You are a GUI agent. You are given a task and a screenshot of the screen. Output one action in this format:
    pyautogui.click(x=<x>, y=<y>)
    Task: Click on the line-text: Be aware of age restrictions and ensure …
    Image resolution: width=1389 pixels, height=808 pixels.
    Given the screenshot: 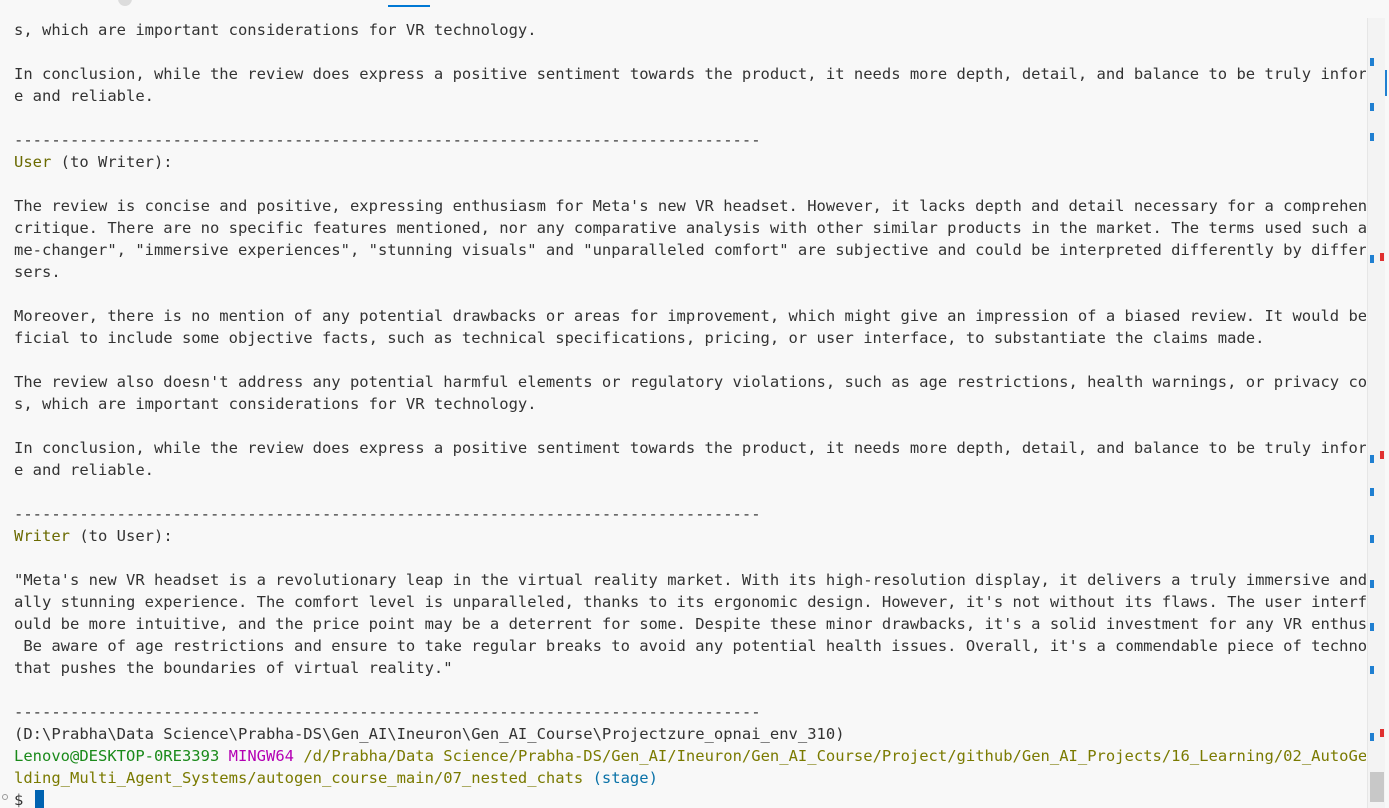 What is the action you would take?
    pyautogui.click(x=690, y=646)
    